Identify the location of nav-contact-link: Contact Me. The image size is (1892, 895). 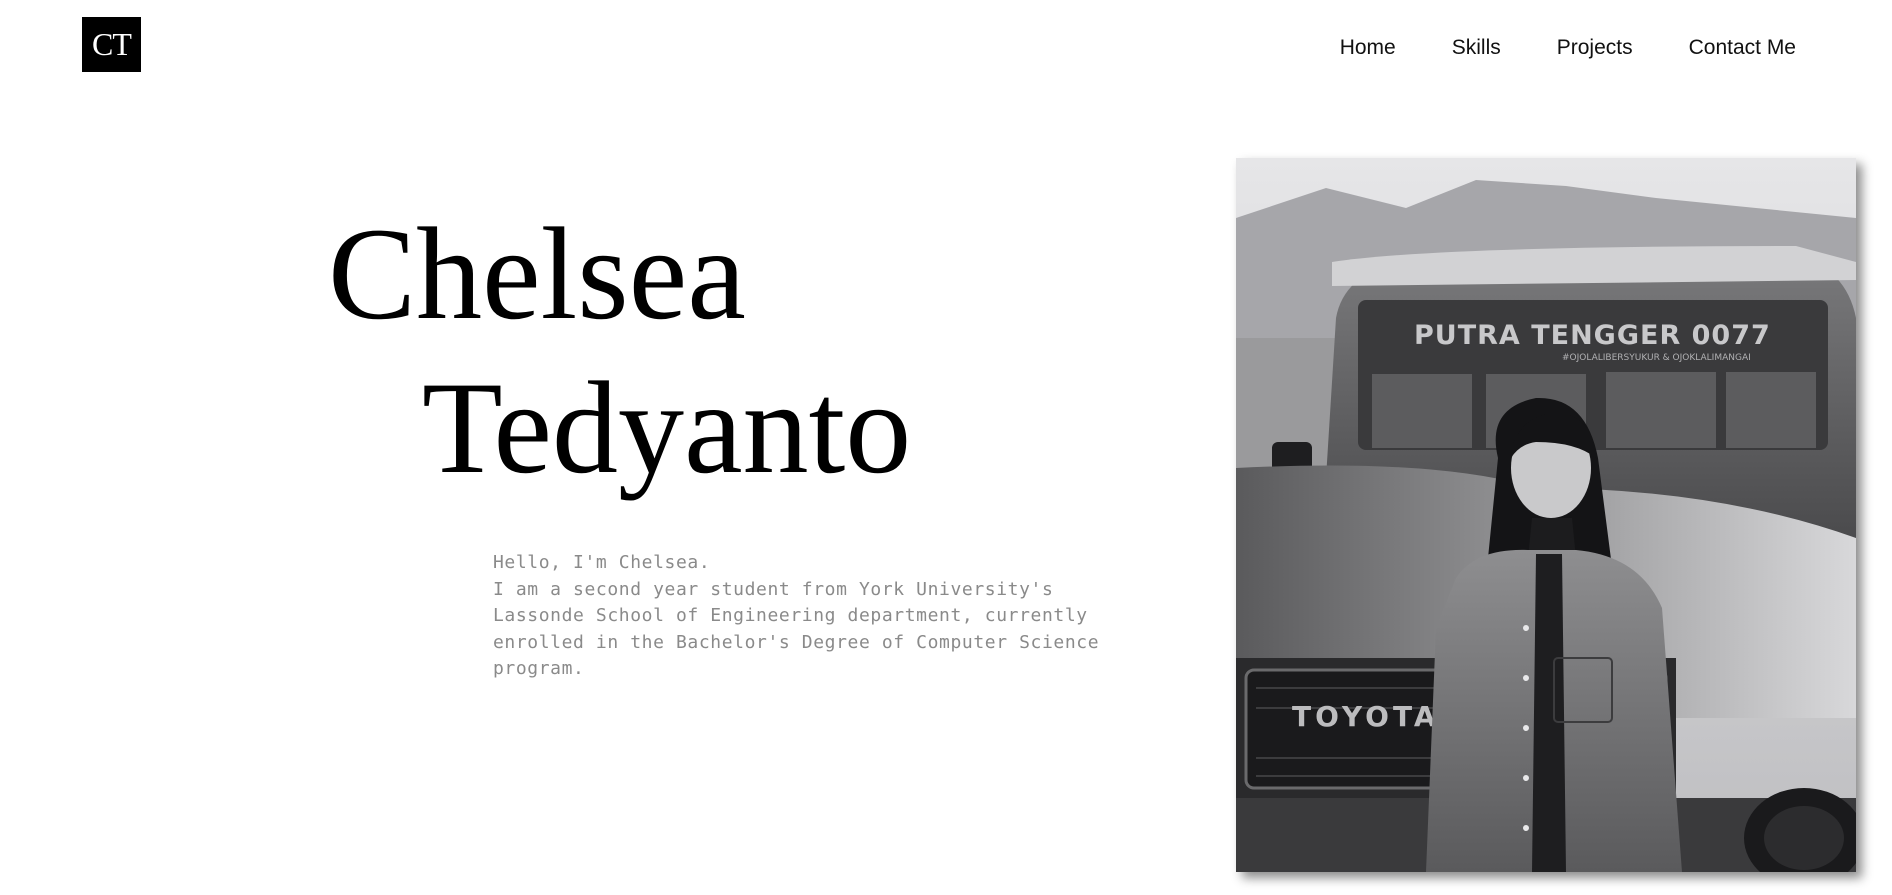
(1742, 48).